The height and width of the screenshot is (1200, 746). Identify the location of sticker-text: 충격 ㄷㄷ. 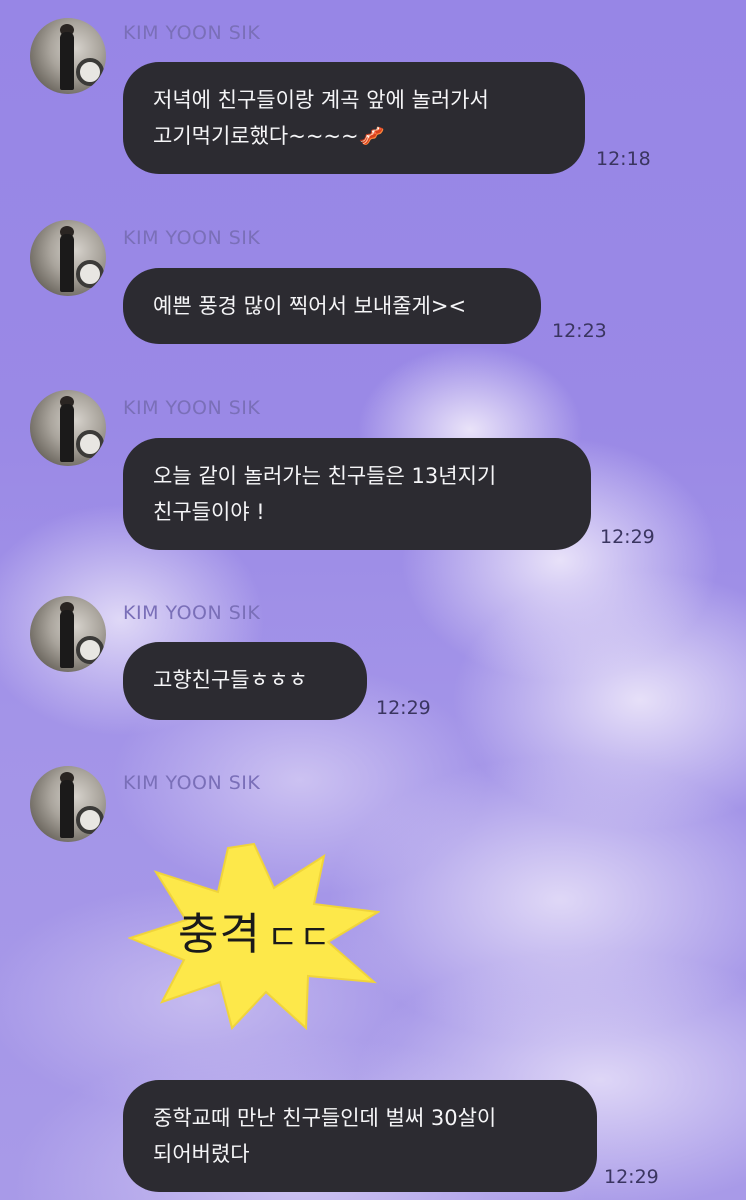
(255, 930).